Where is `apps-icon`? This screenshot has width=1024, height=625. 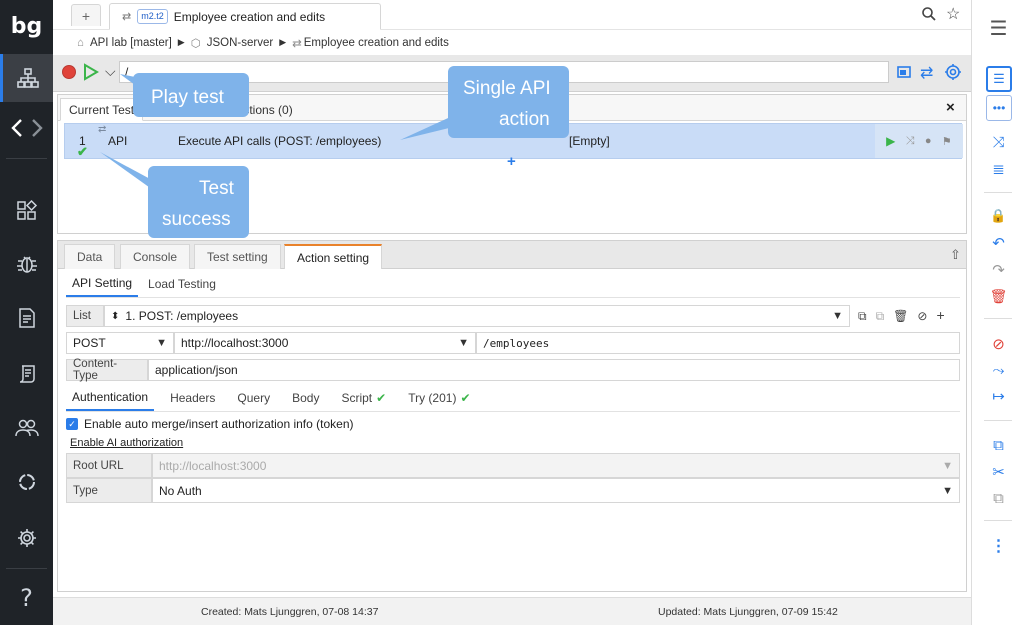
apps-icon is located at coordinates (26, 210).